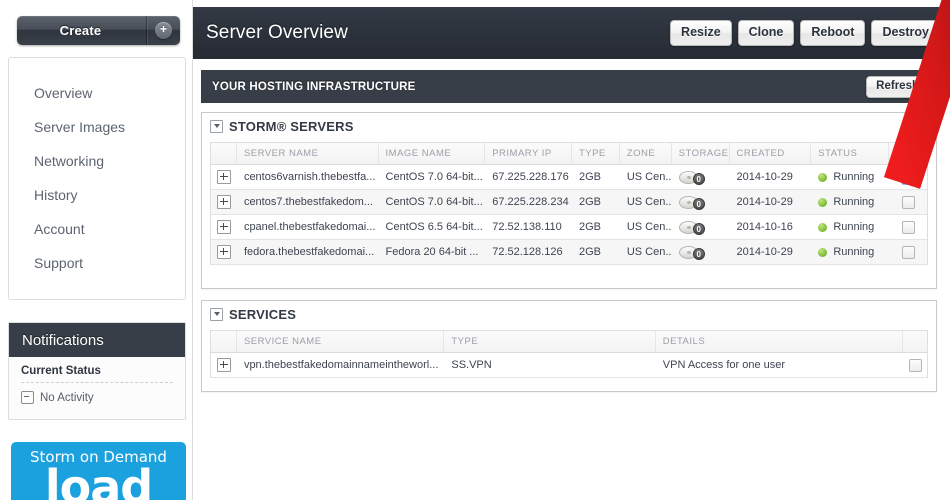 The height and width of the screenshot is (500, 950). I want to click on create-button-label: Create, so click(80, 30).